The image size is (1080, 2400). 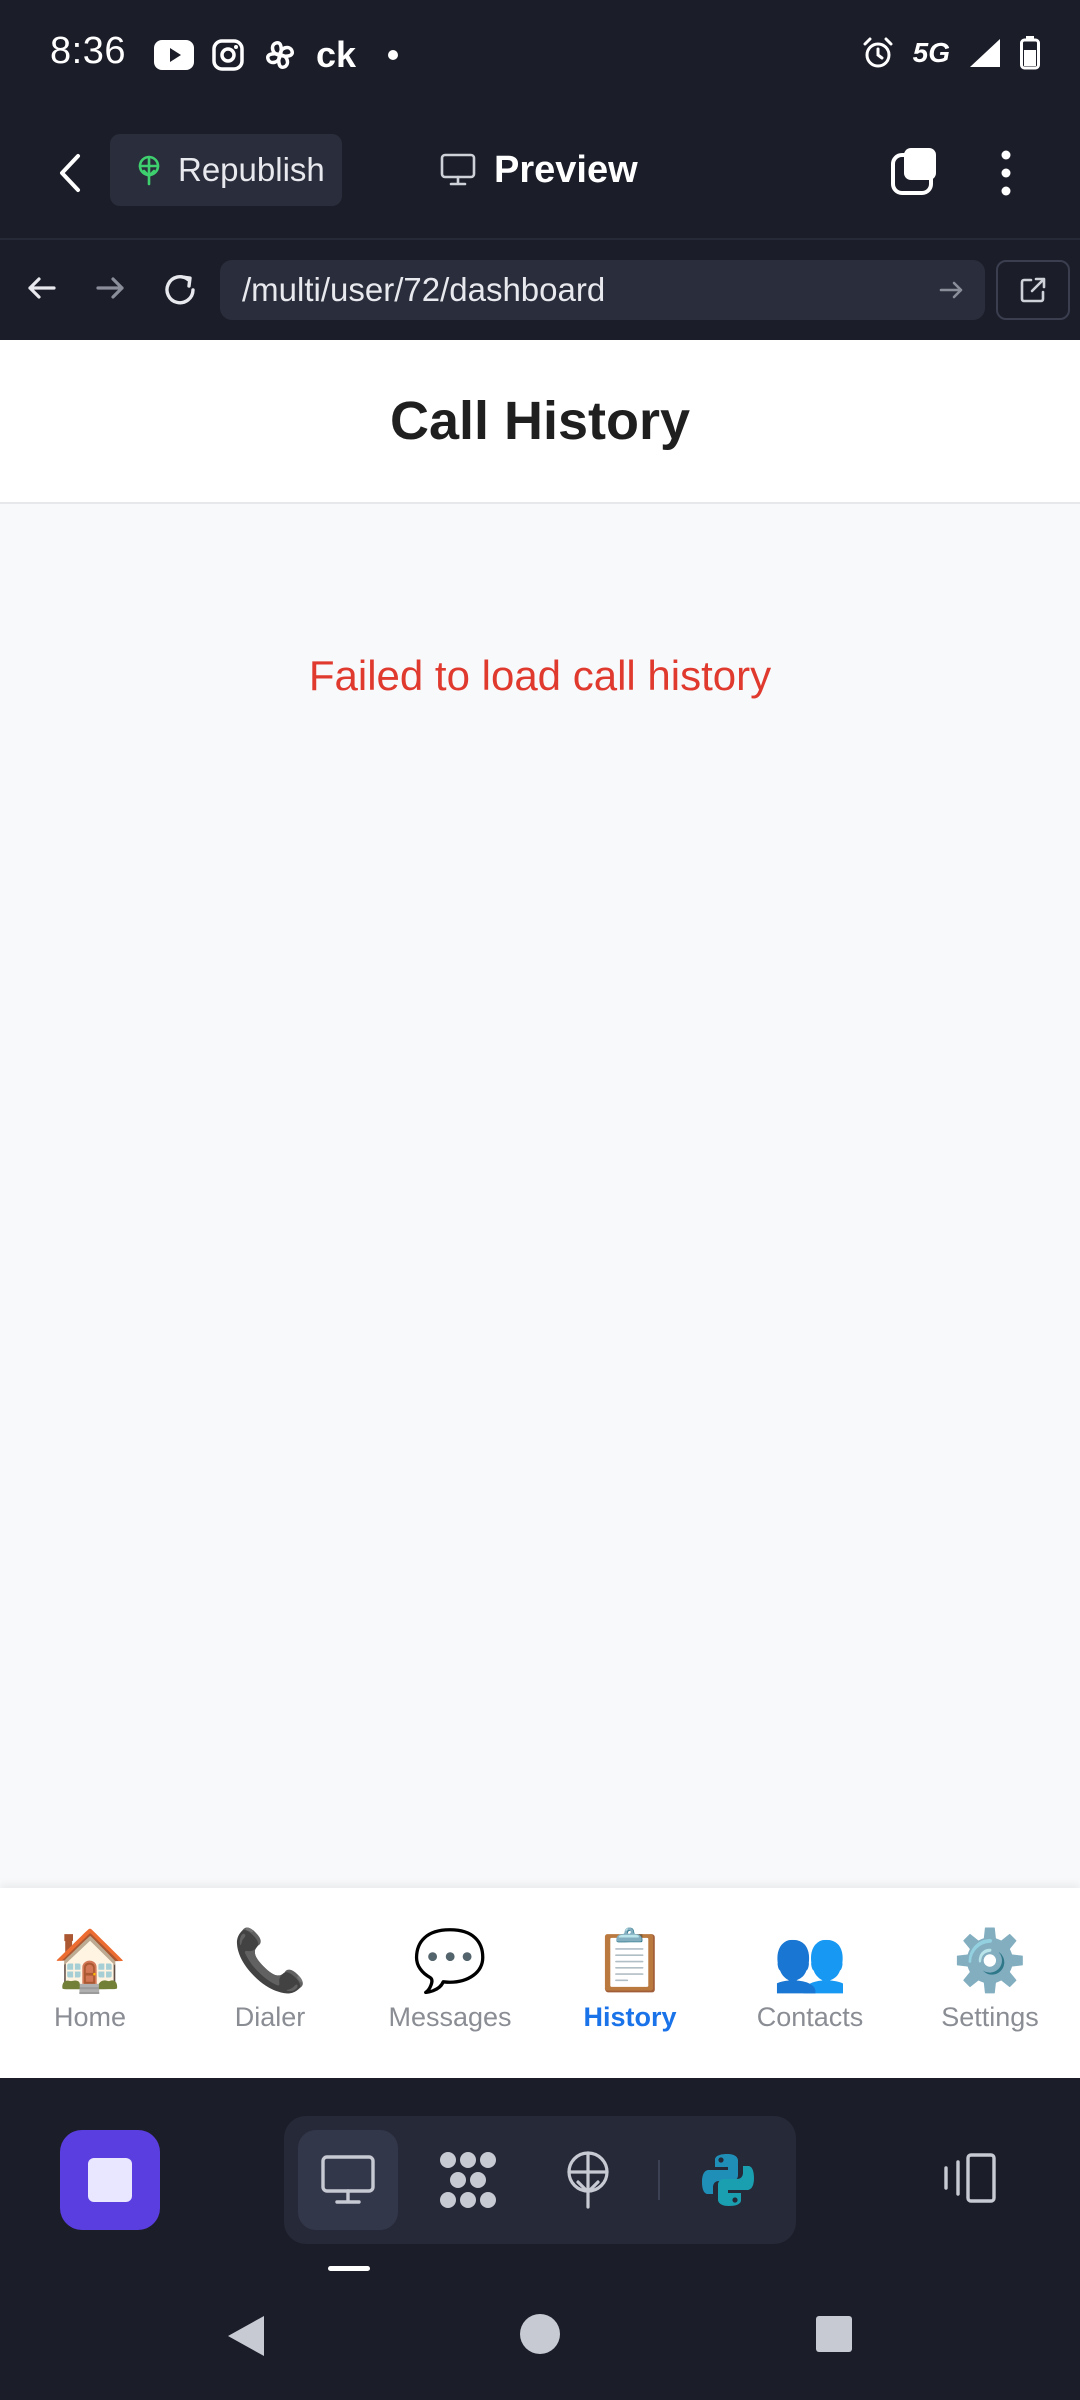 What do you see at coordinates (246, 2336) in the screenshot?
I see `system-back-icon` at bounding box center [246, 2336].